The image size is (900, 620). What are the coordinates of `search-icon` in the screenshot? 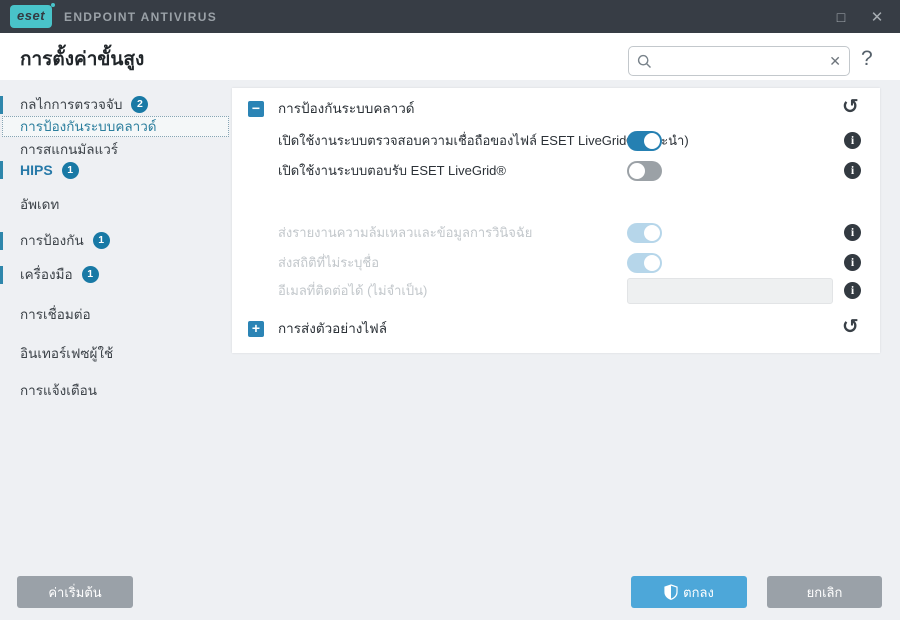 It's located at (644, 61).